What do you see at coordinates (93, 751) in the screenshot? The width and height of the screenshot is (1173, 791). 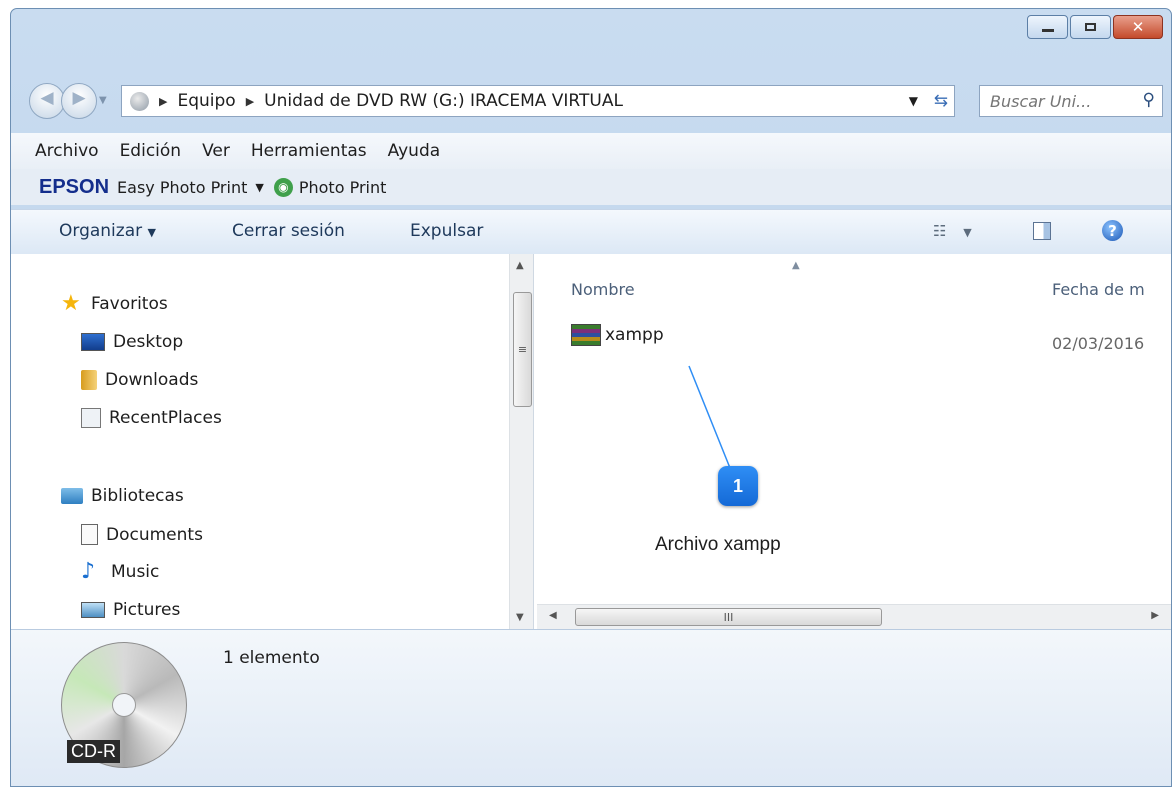 I see `cd-r-label: CD-R` at bounding box center [93, 751].